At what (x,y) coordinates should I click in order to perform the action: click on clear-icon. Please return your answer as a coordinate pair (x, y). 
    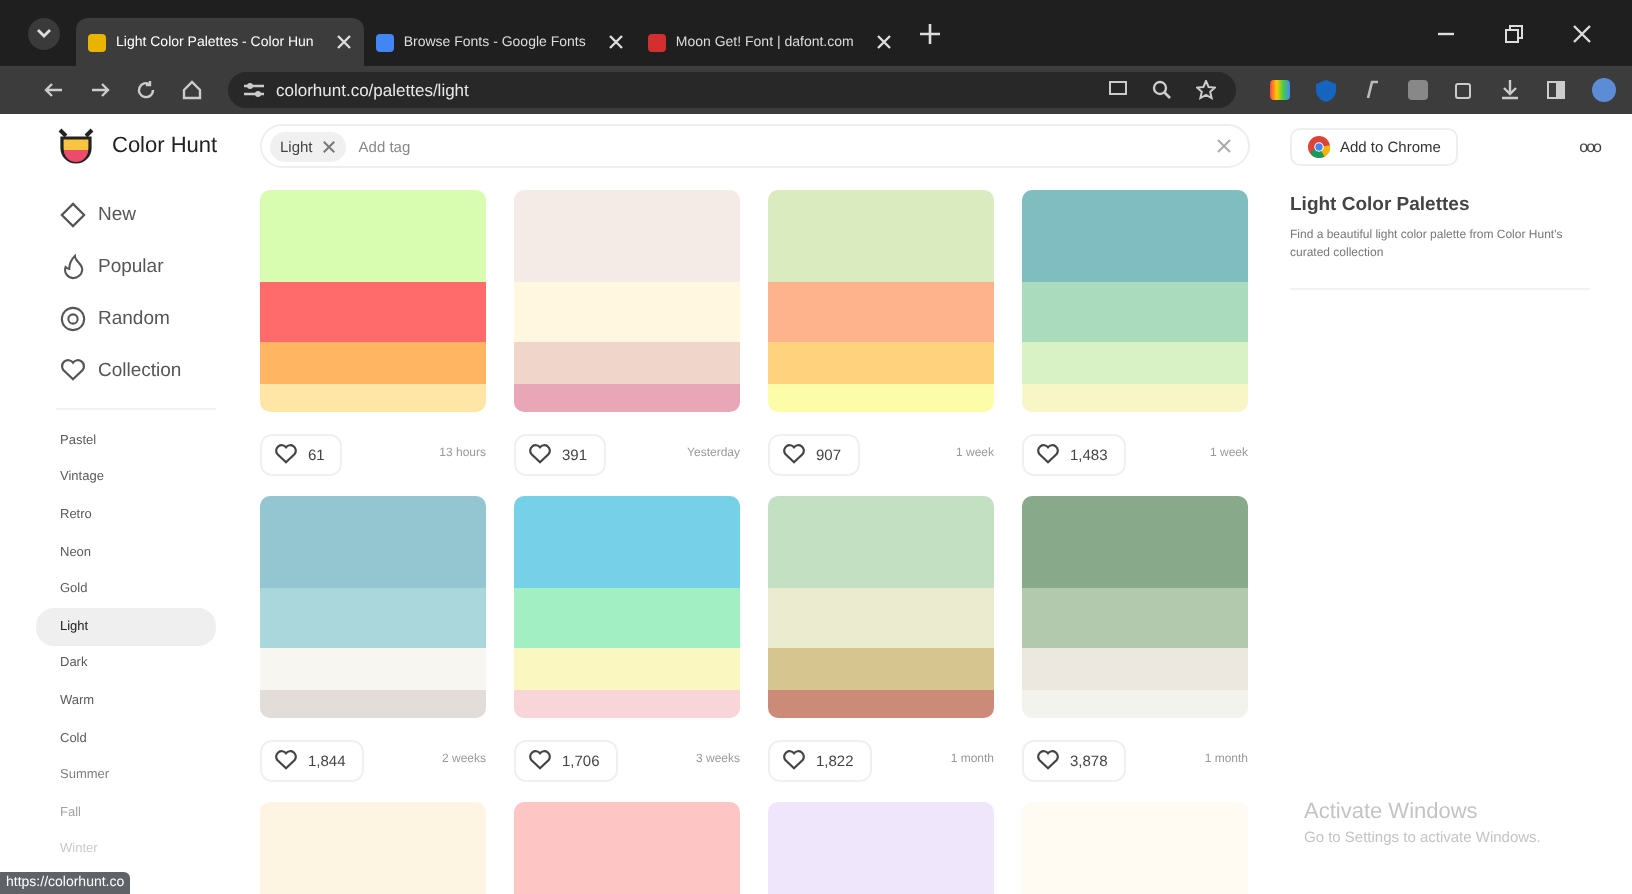
    Looking at the image, I should click on (1224, 146).